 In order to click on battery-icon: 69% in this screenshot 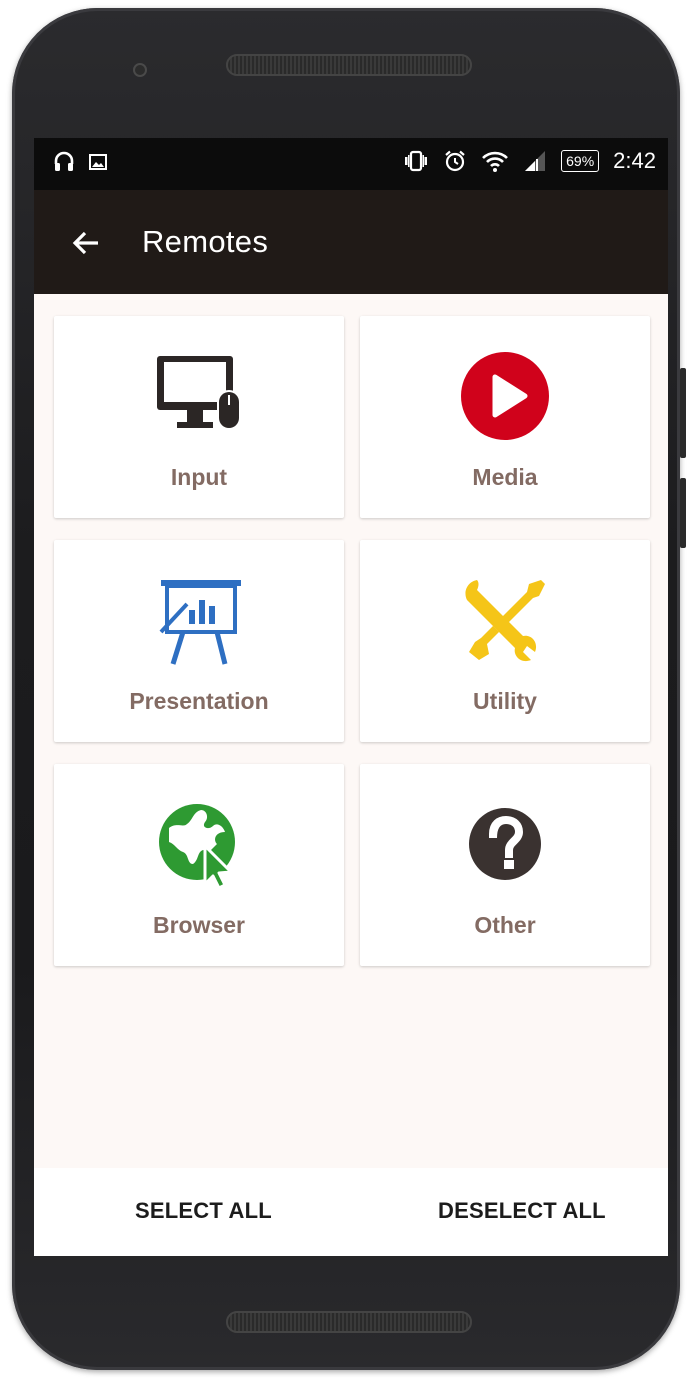, I will do `click(580, 161)`.